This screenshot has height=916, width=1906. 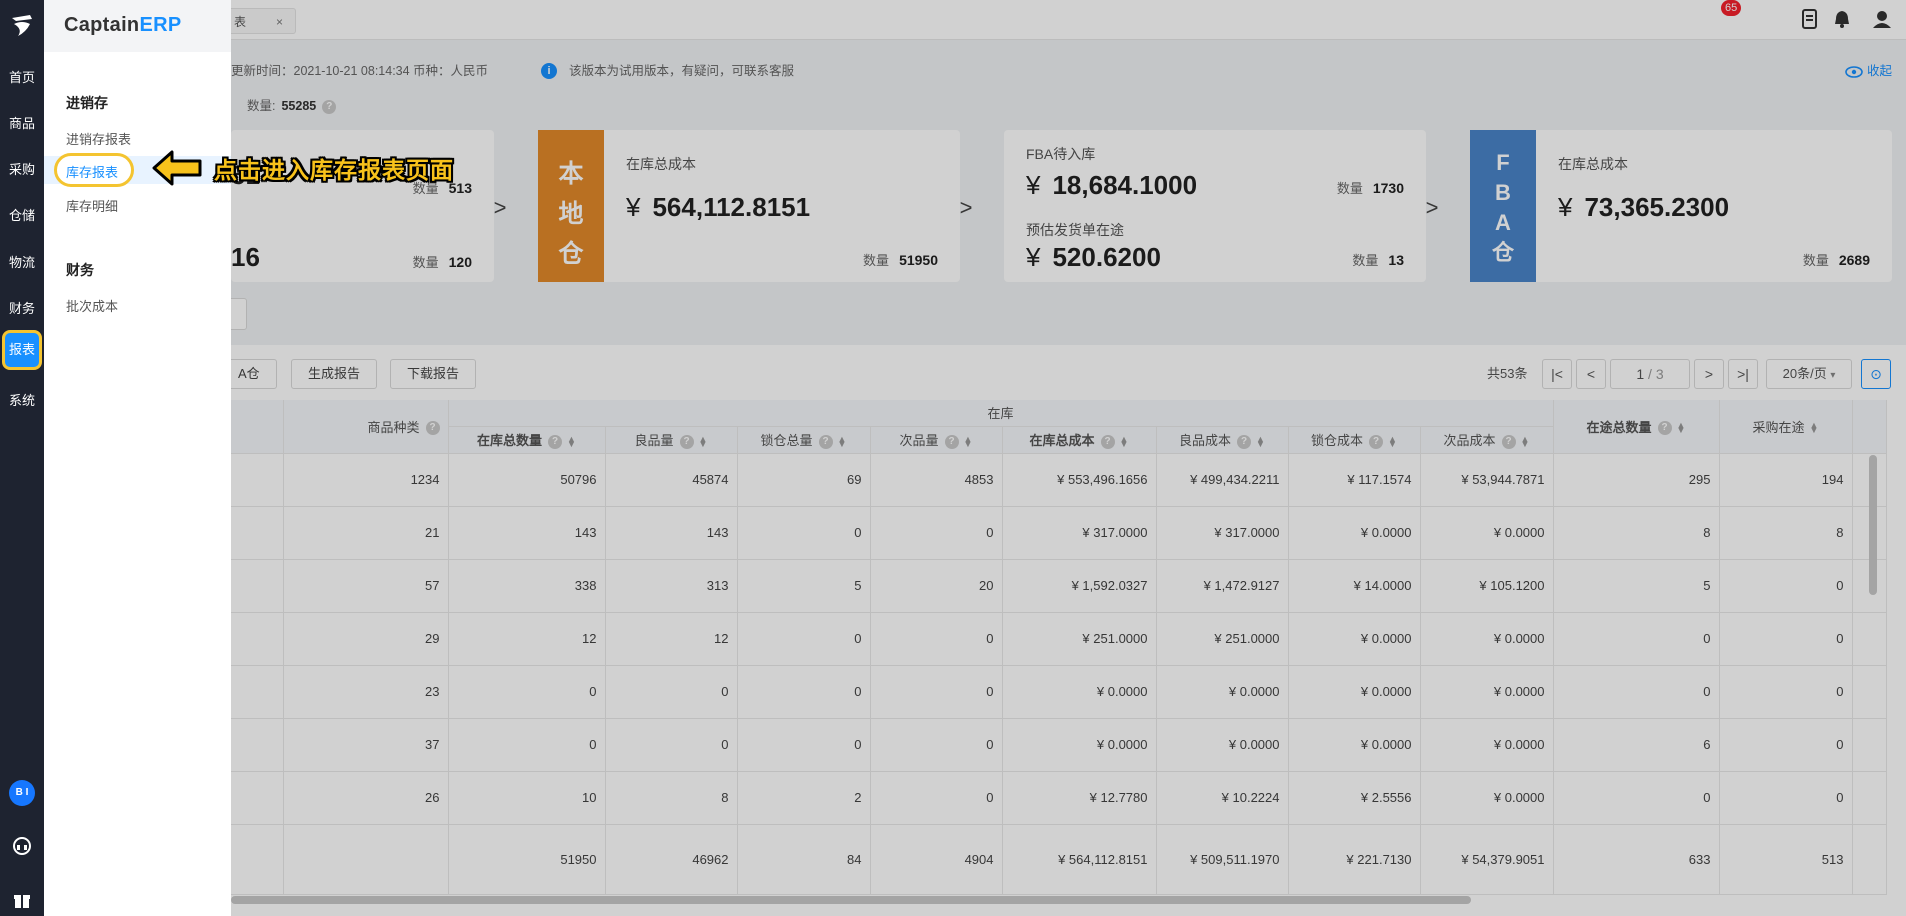 I want to click on tutorial-annotation: 点击进入库存报表页面, so click(x=303, y=168).